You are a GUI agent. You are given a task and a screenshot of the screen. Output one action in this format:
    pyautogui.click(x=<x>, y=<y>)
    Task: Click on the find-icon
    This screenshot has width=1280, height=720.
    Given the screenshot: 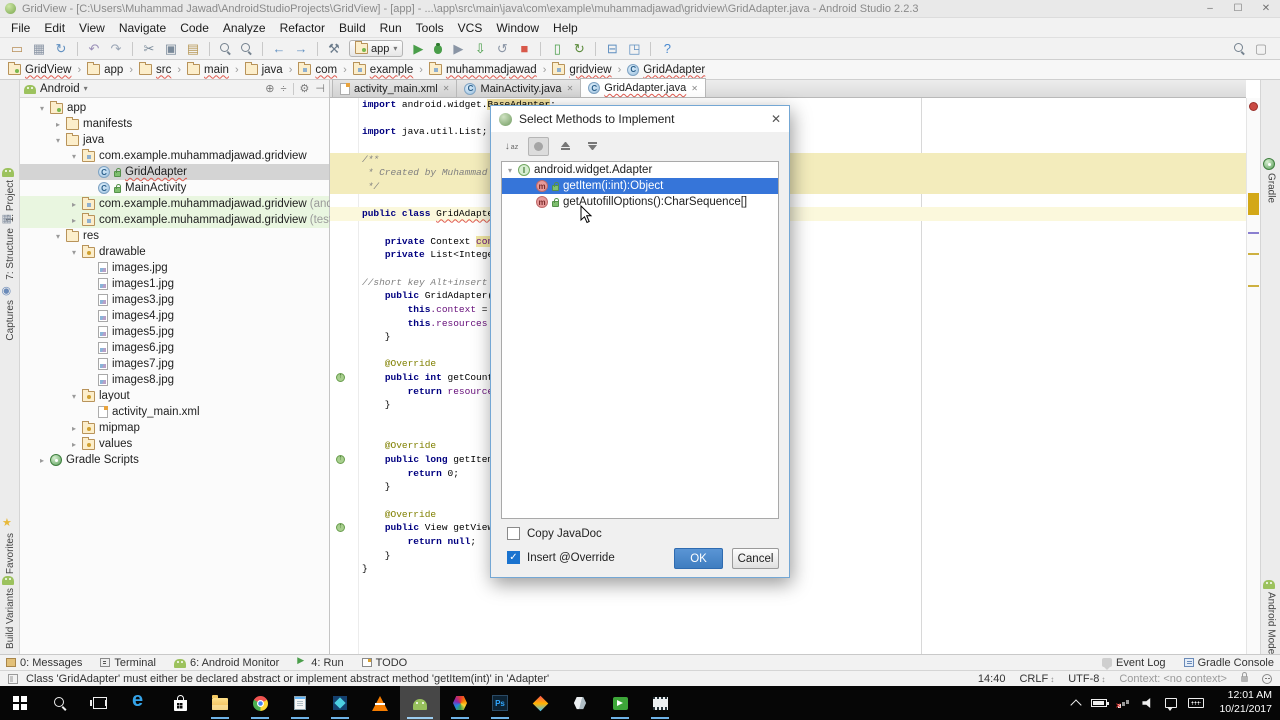 What is the action you would take?
    pyautogui.click(x=225, y=48)
    